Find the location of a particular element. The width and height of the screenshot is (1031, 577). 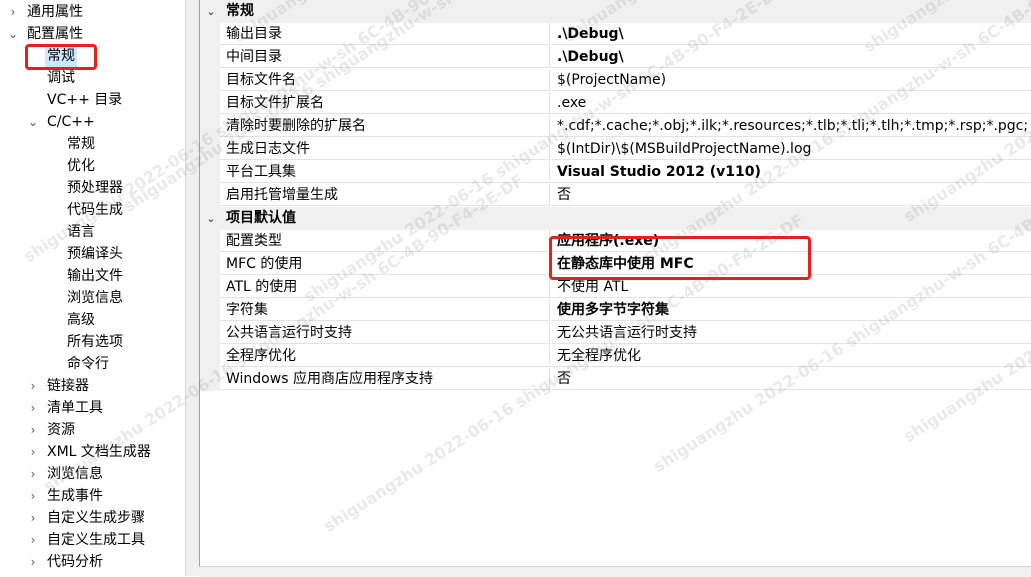

property-row: 启用托管增量生成否 is located at coordinates (615, 195).